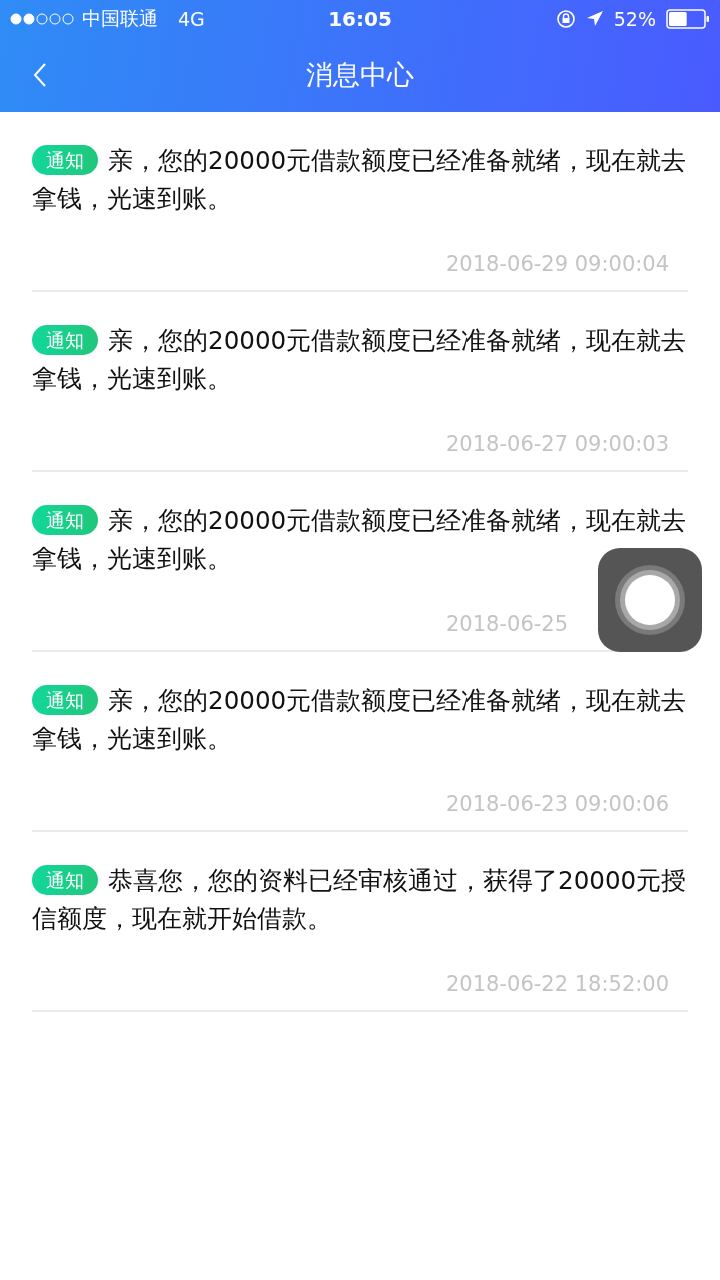 Image resolution: width=720 pixels, height=1280 pixels. Describe the element at coordinates (42, 19) in the screenshot. I see `signal-icon` at that location.